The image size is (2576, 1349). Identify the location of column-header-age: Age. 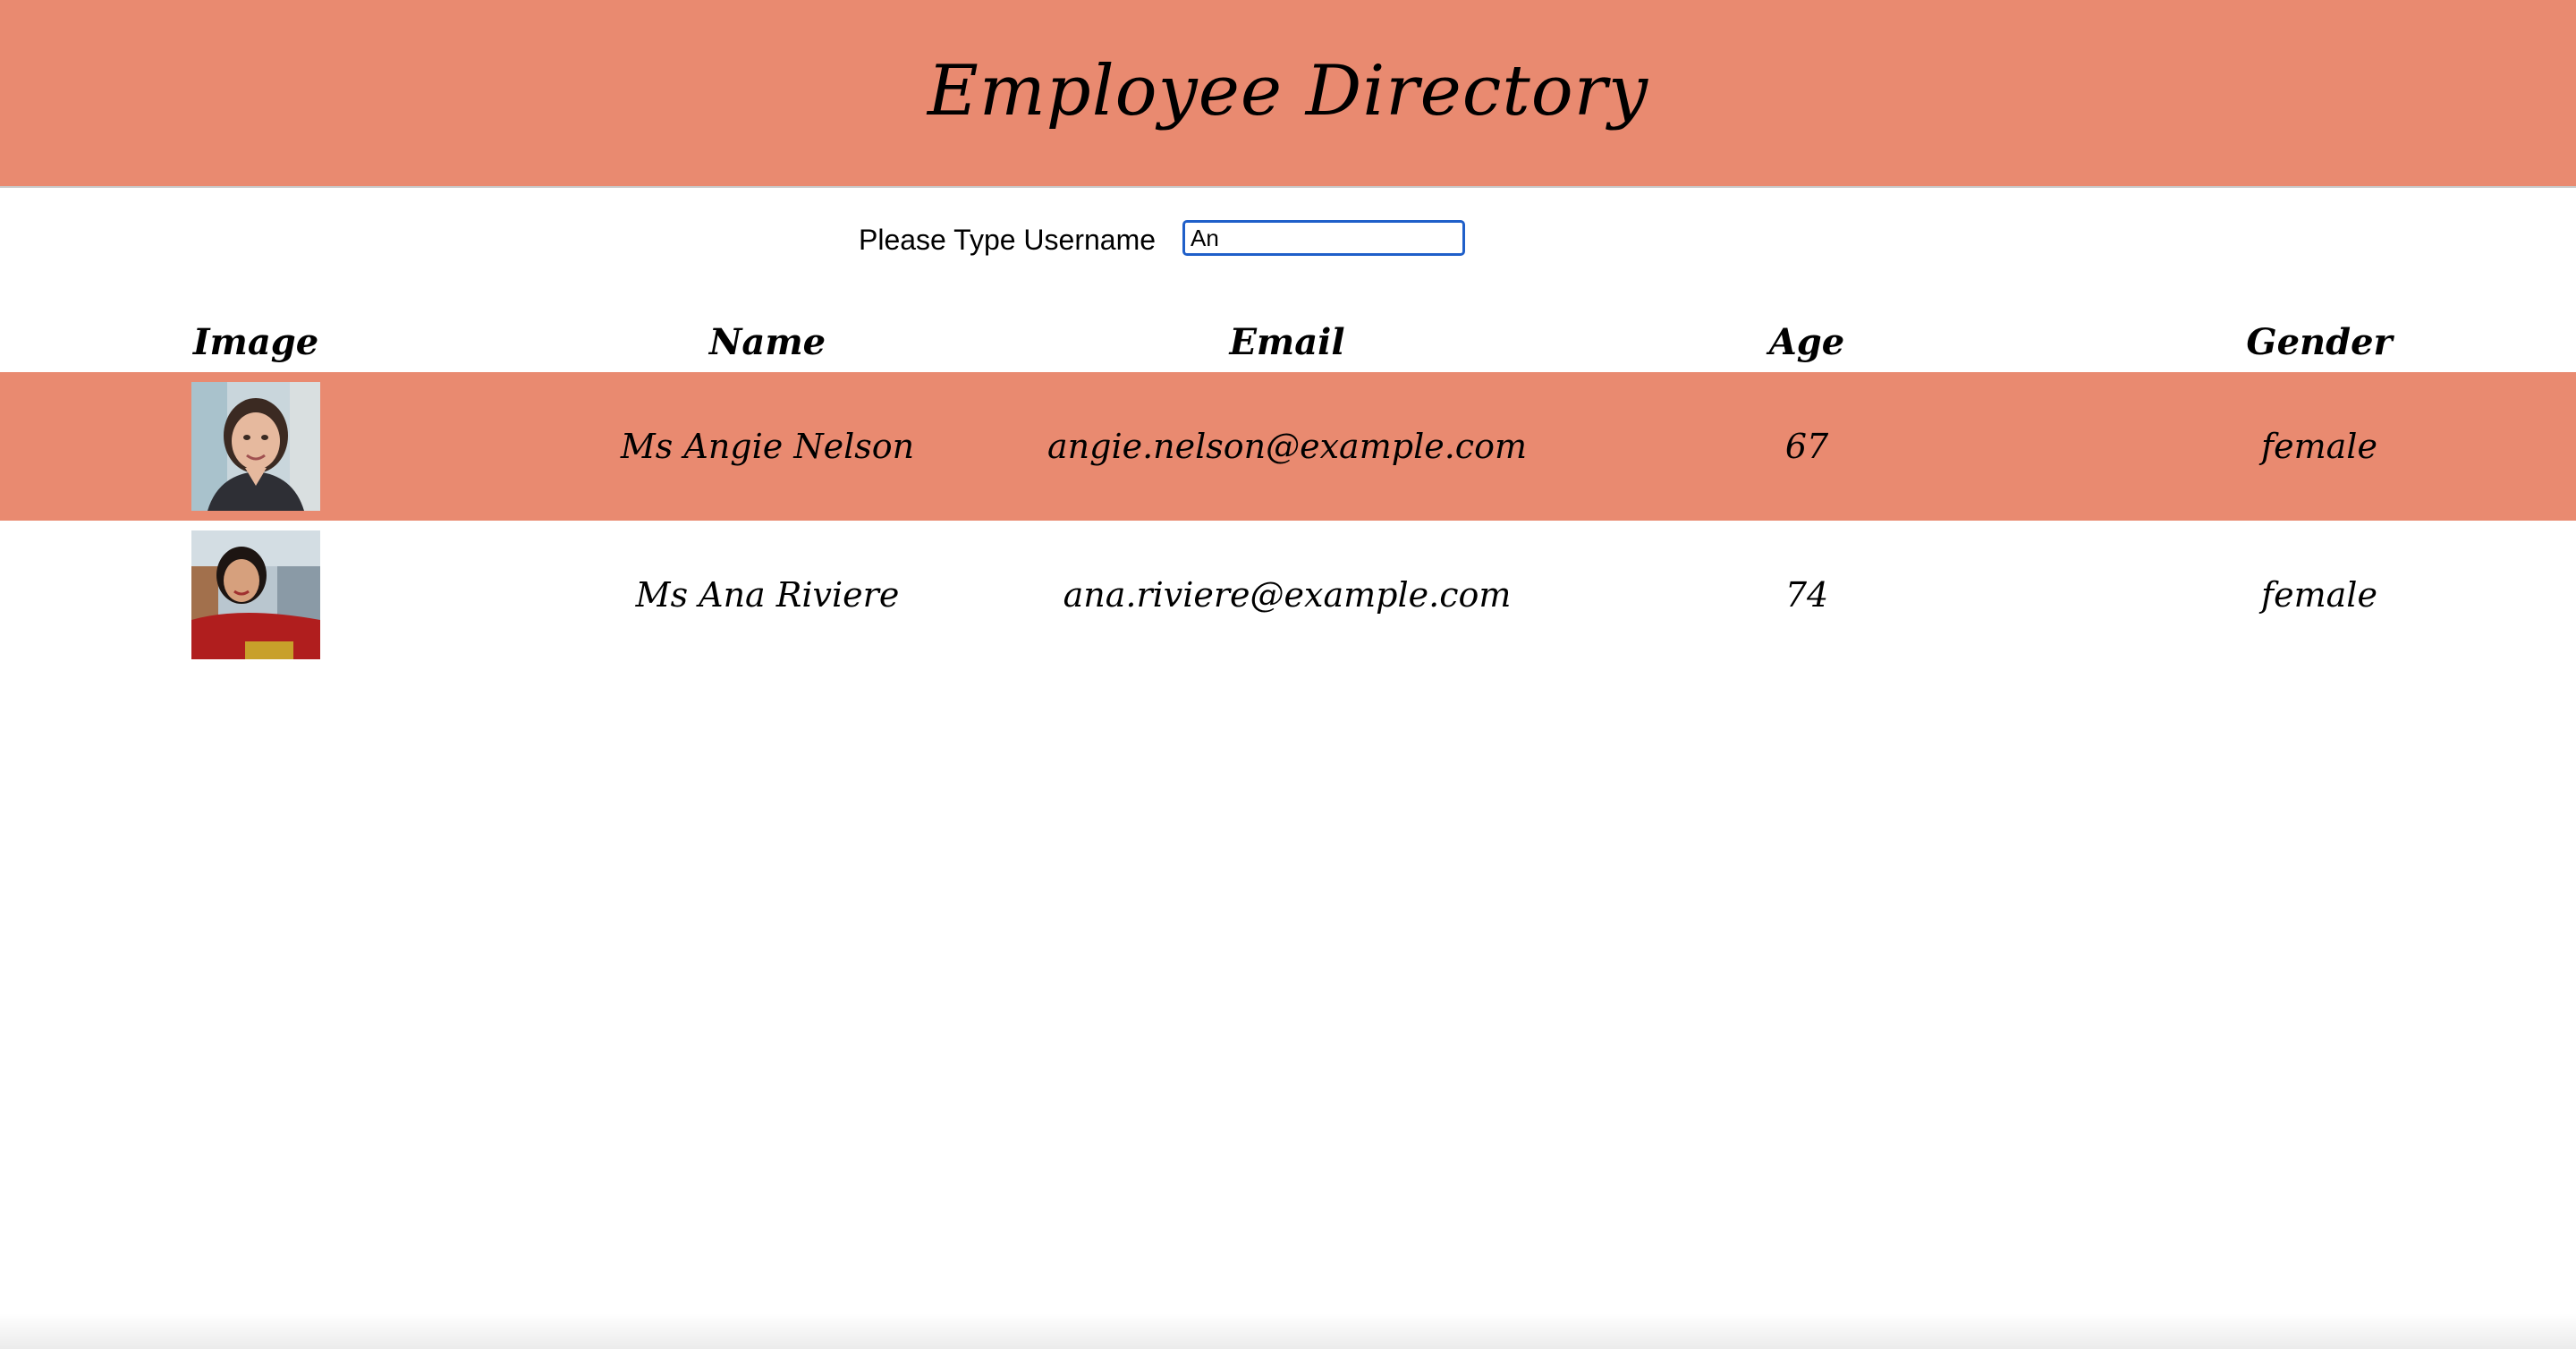
(1807, 342).